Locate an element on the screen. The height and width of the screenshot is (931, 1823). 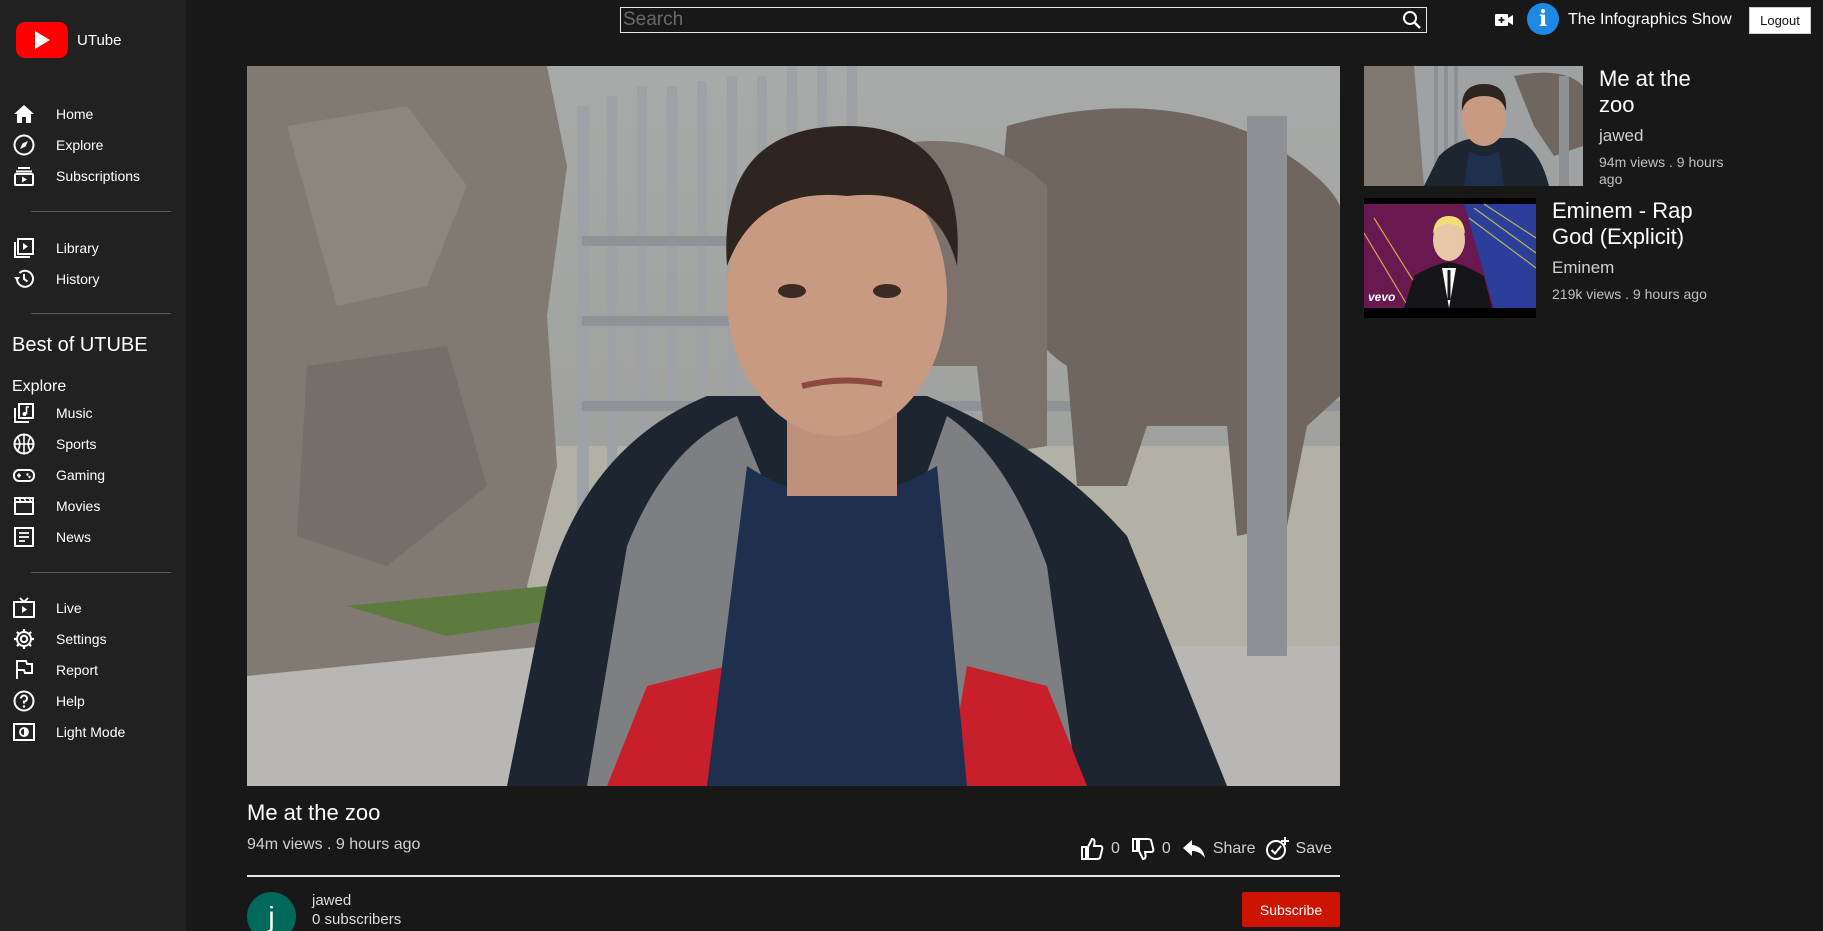
light-mode-icon is located at coordinates (24, 732).